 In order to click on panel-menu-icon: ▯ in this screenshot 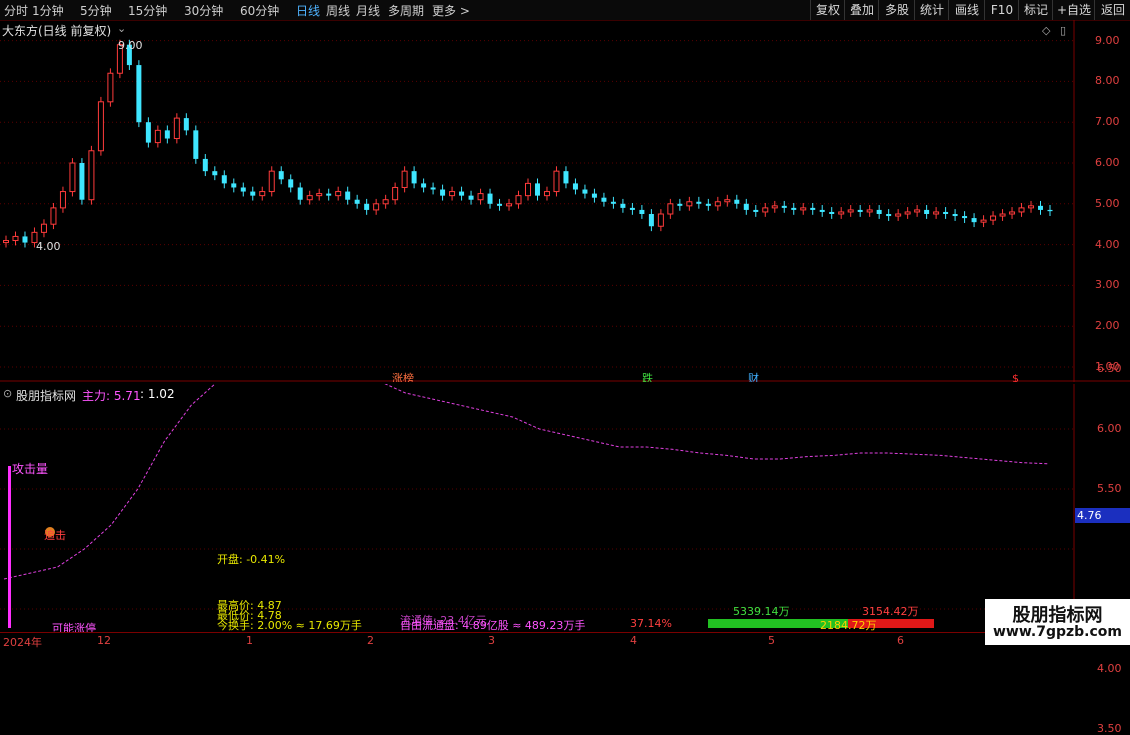, I will do `click(1063, 30)`.